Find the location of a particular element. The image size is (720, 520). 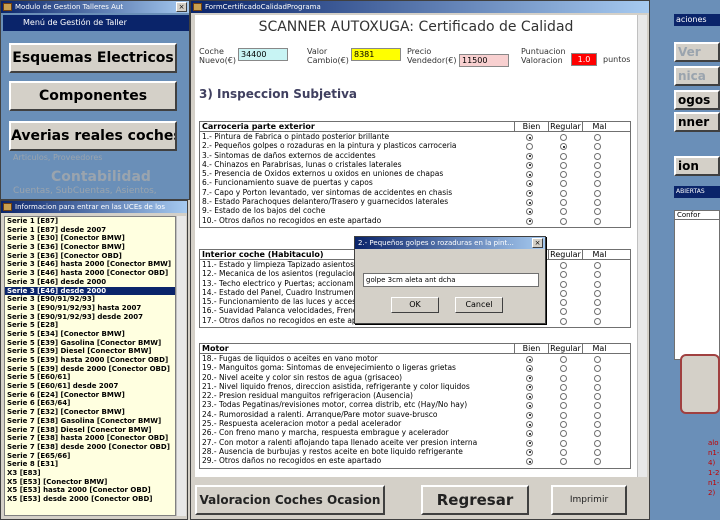

comment-input: golpe 3cm aleta ant dcha is located at coordinates (451, 280).